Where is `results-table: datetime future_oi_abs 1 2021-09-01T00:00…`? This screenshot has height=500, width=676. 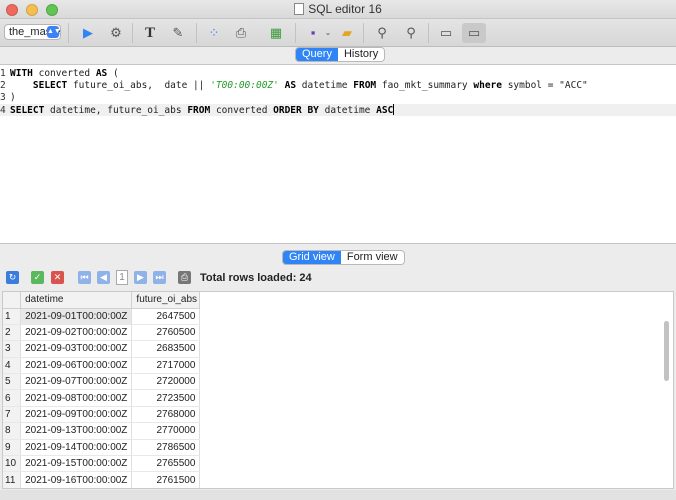 results-table: datetime future_oi_abs 1 2021-09-01T00:00… is located at coordinates (102, 390).